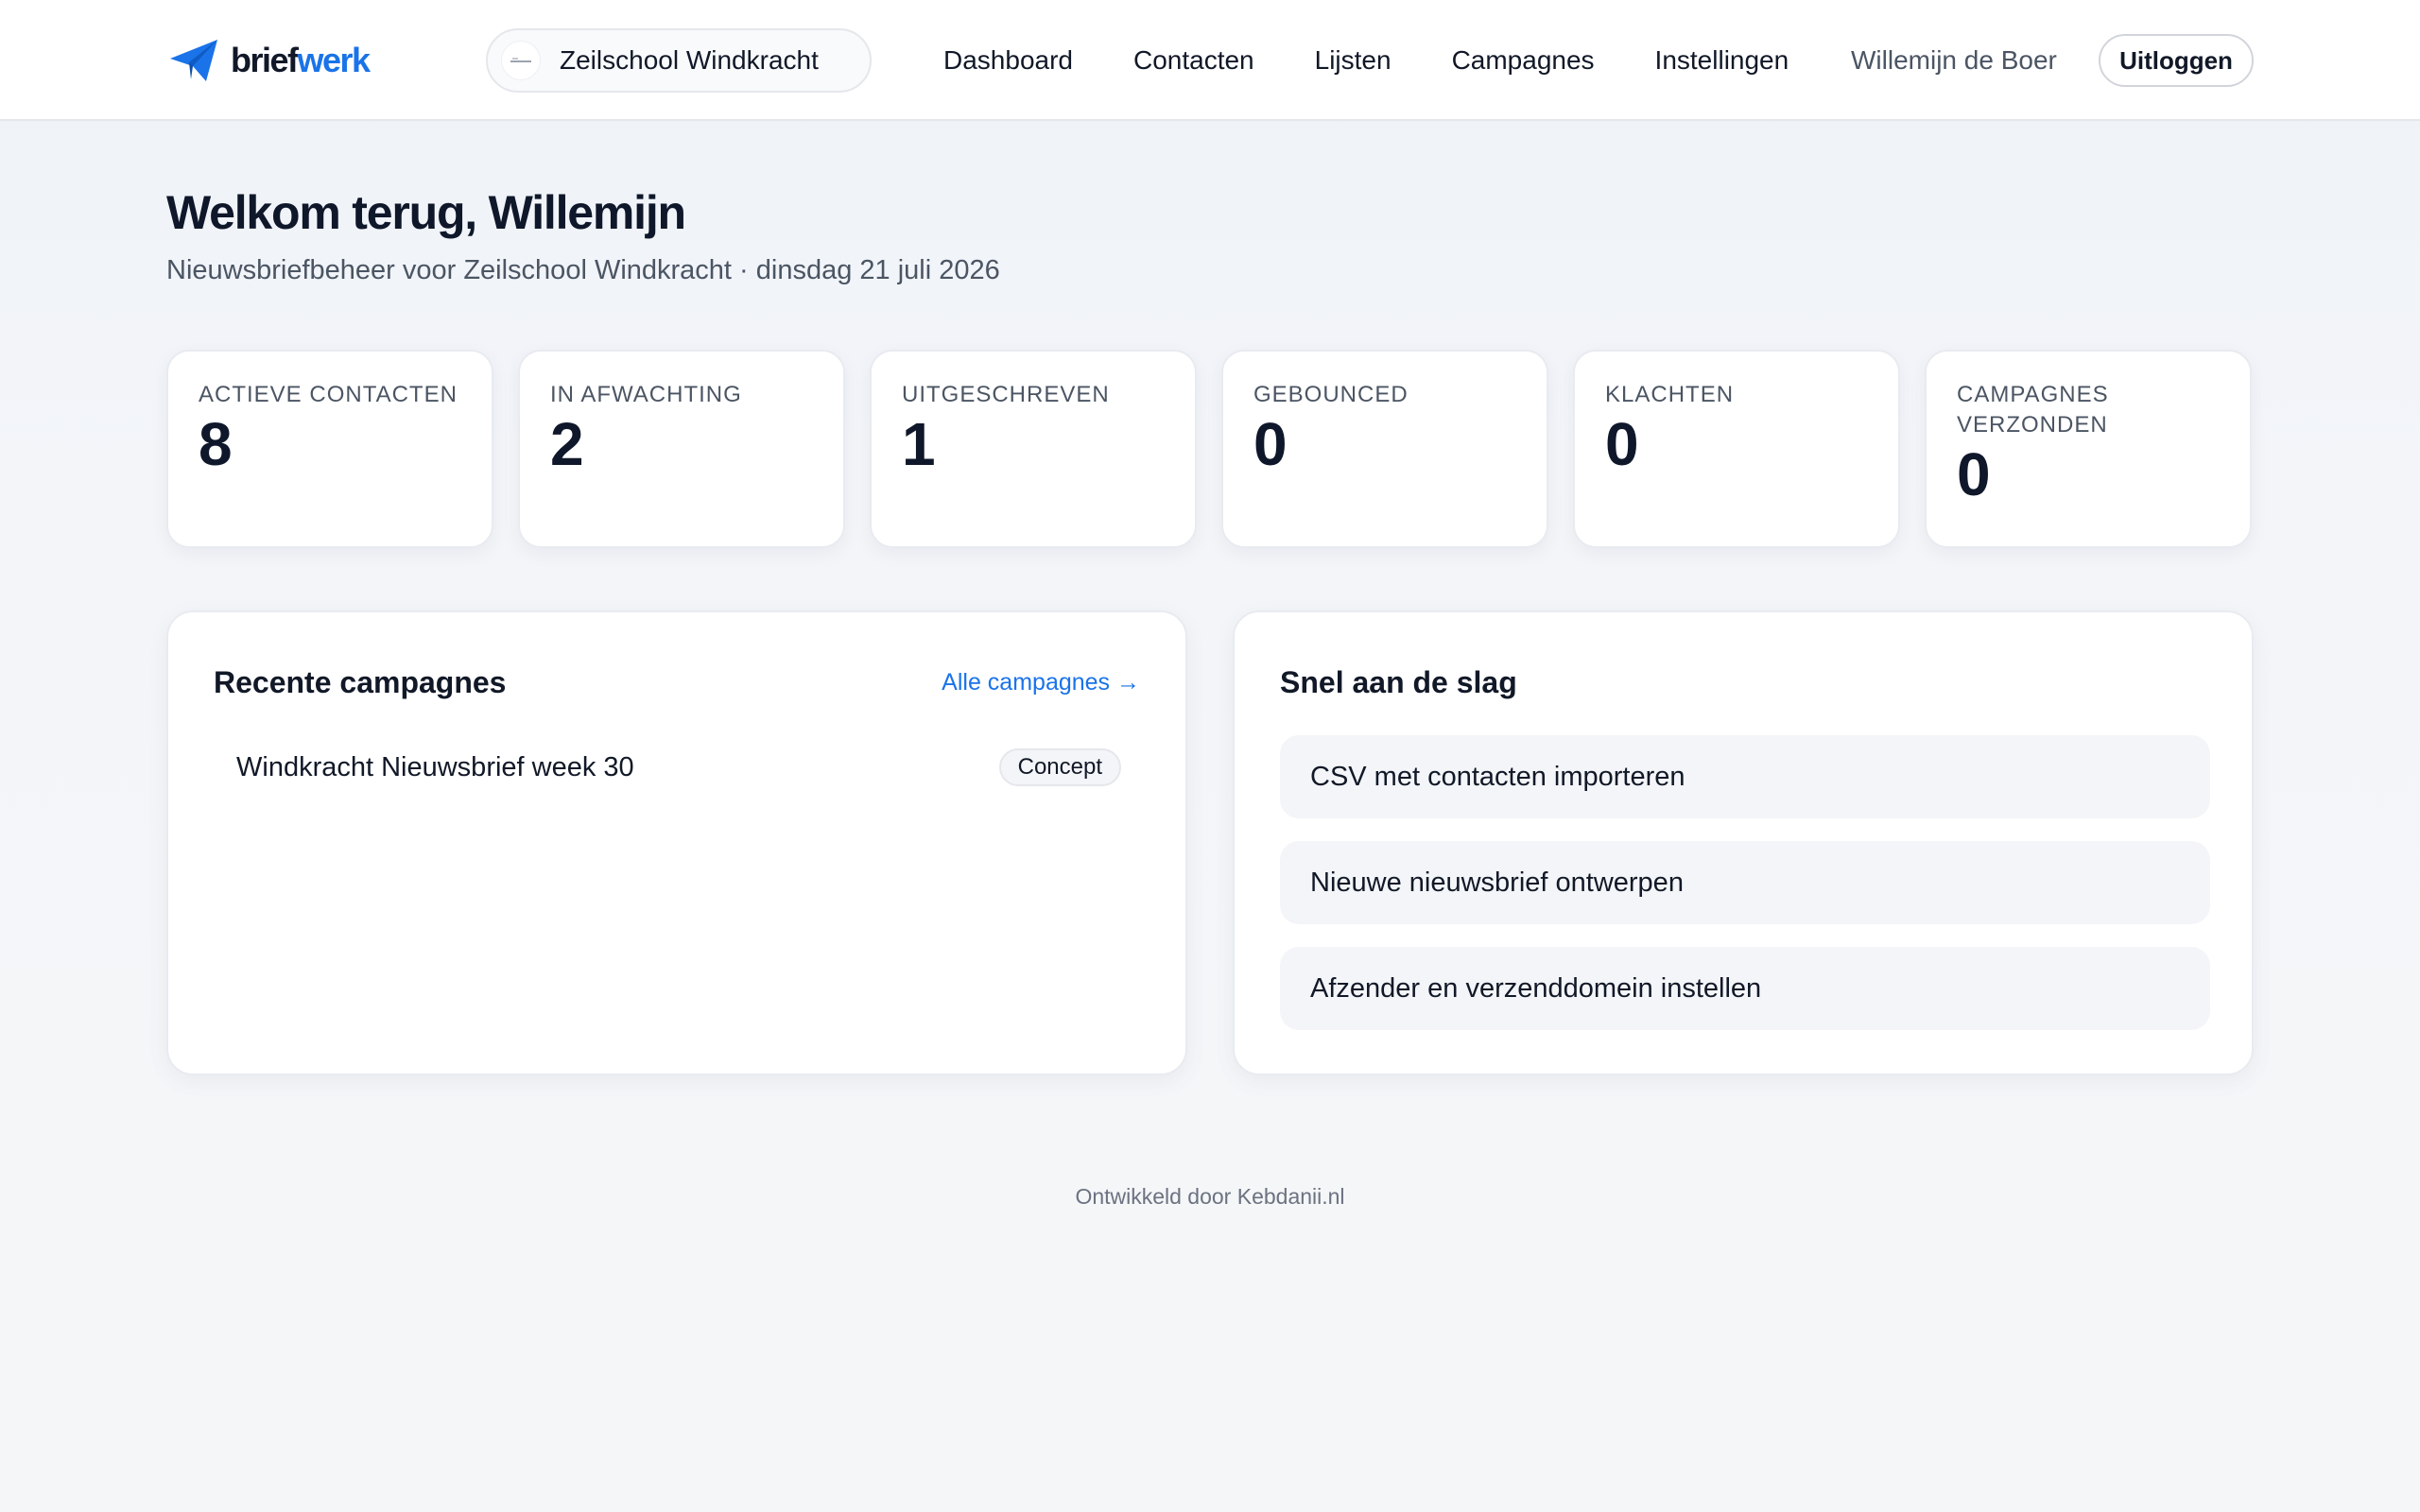 The height and width of the screenshot is (1512, 2420). What do you see at coordinates (193, 60) in the screenshot?
I see `paper-plane-icon` at bounding box center [193, 60].